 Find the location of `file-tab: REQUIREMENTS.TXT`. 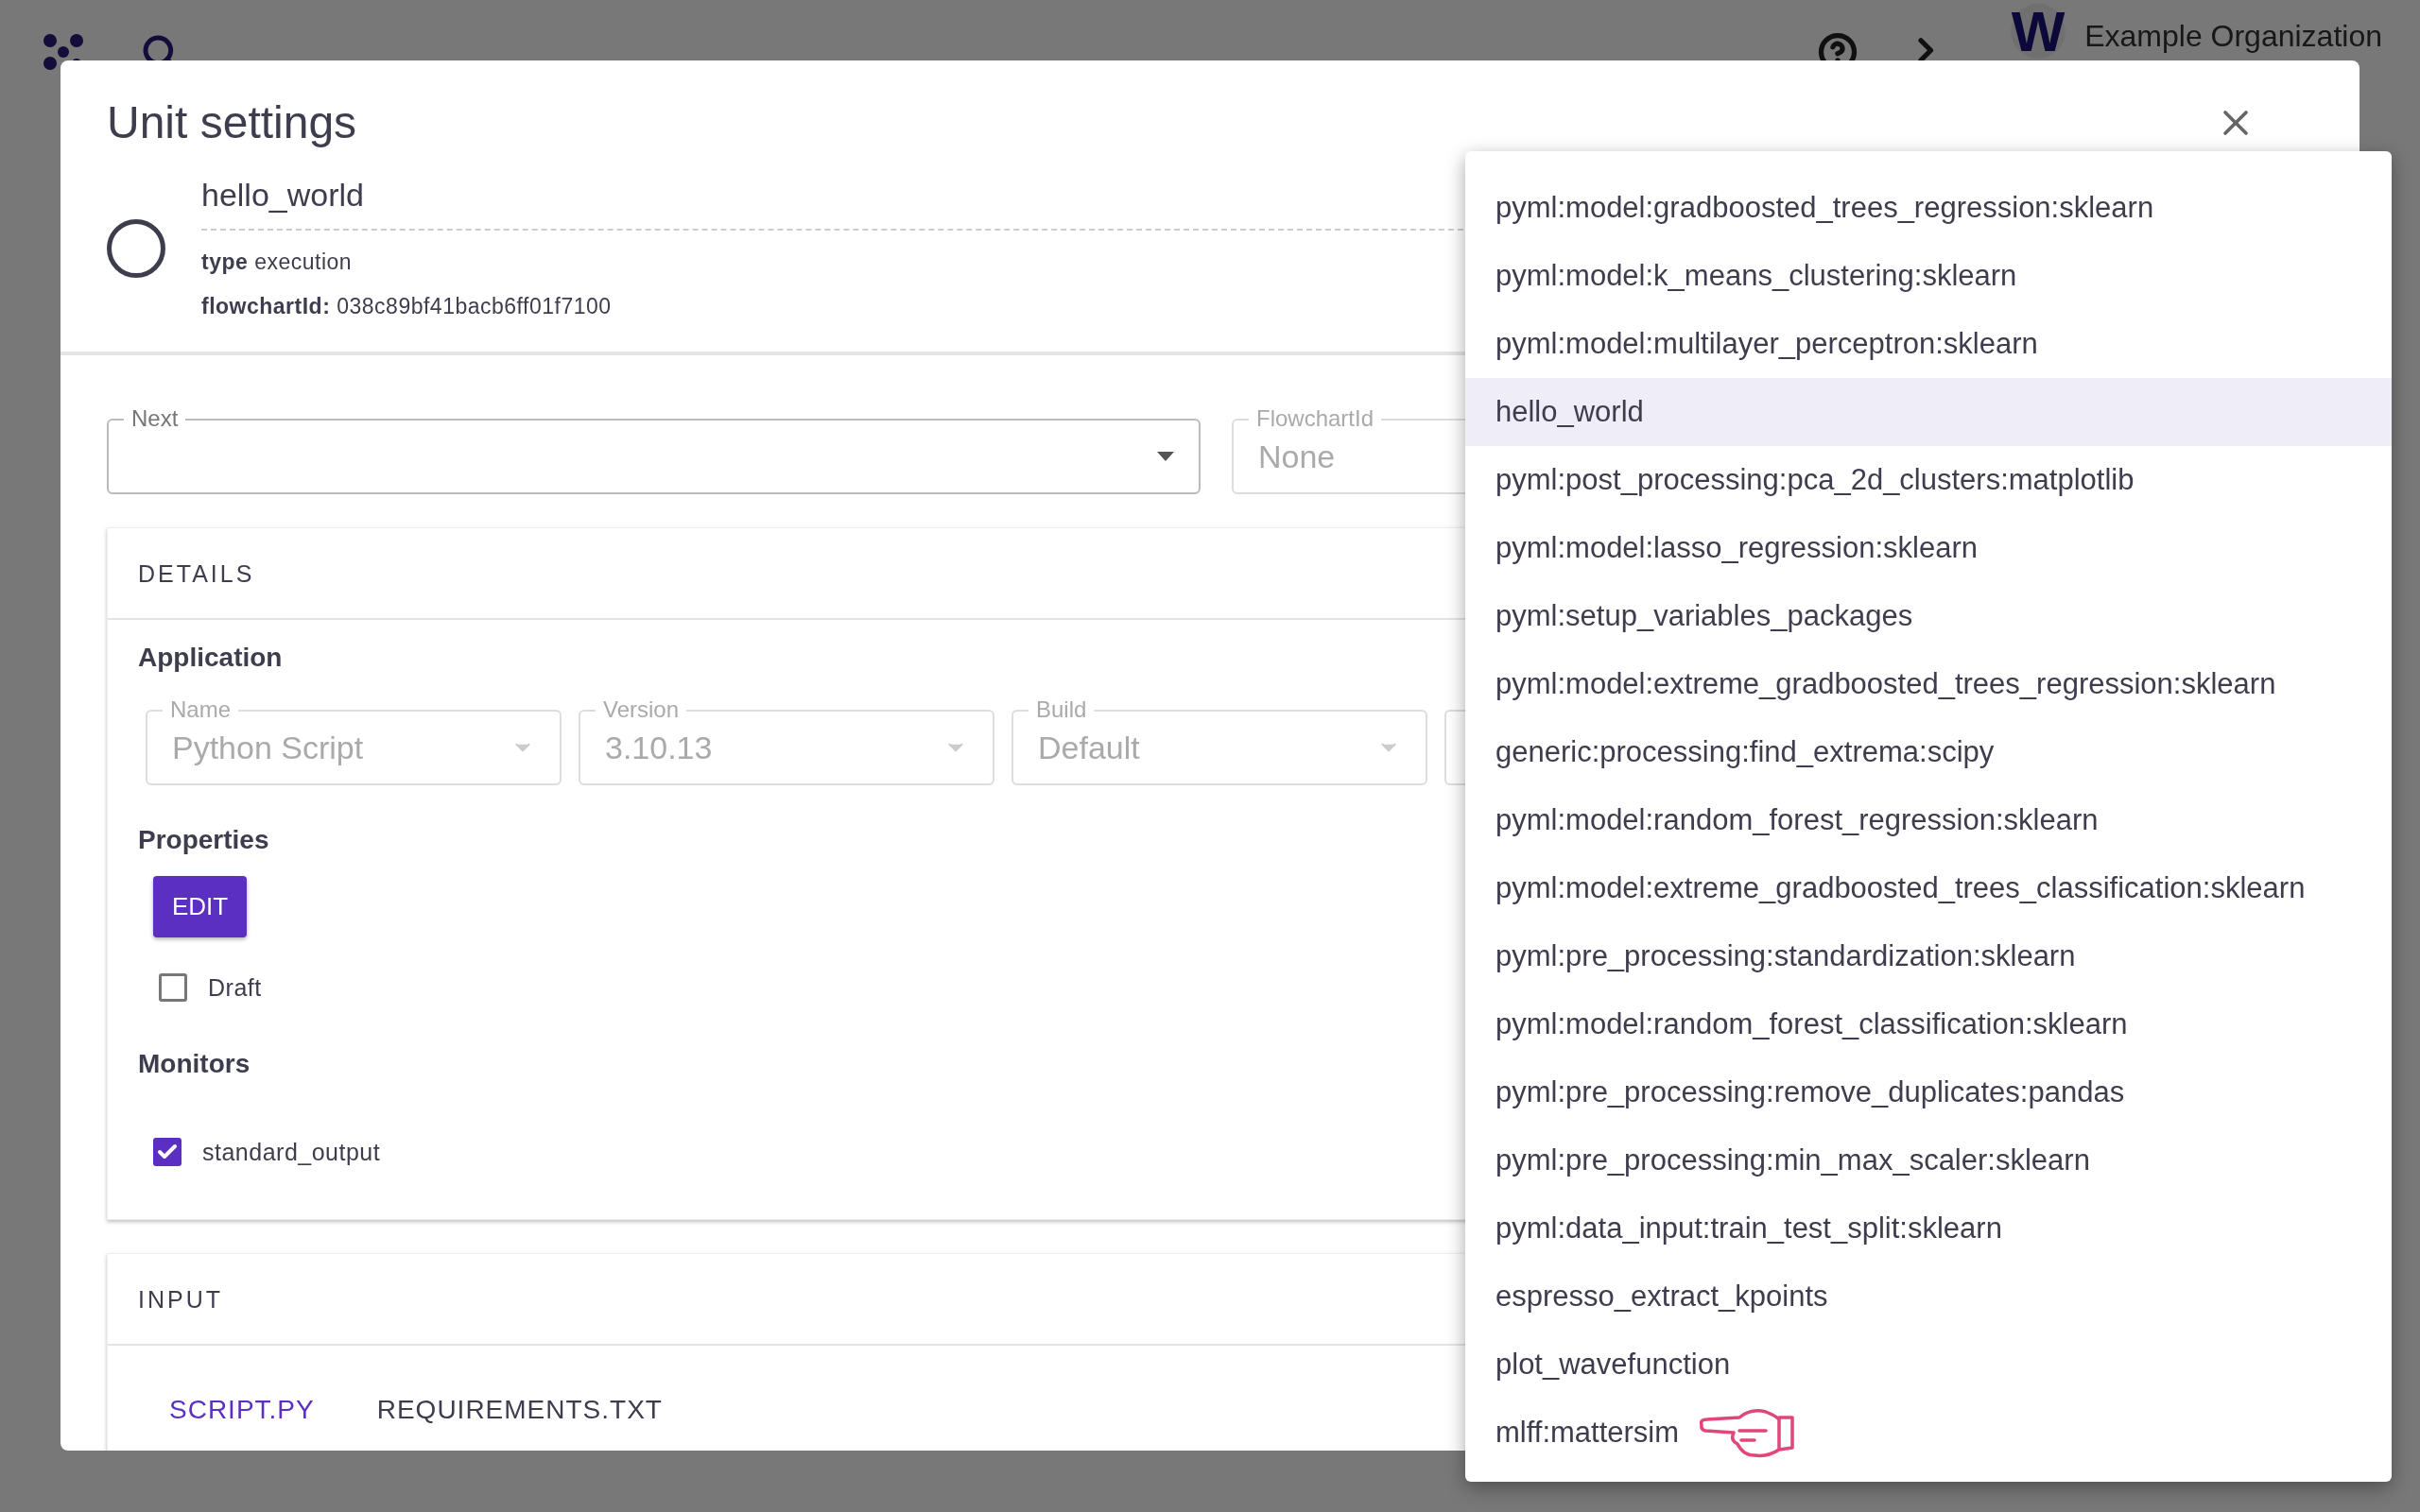

file-tab: REQUIREMENTS.TXT is located at coordinates (519, 1410).